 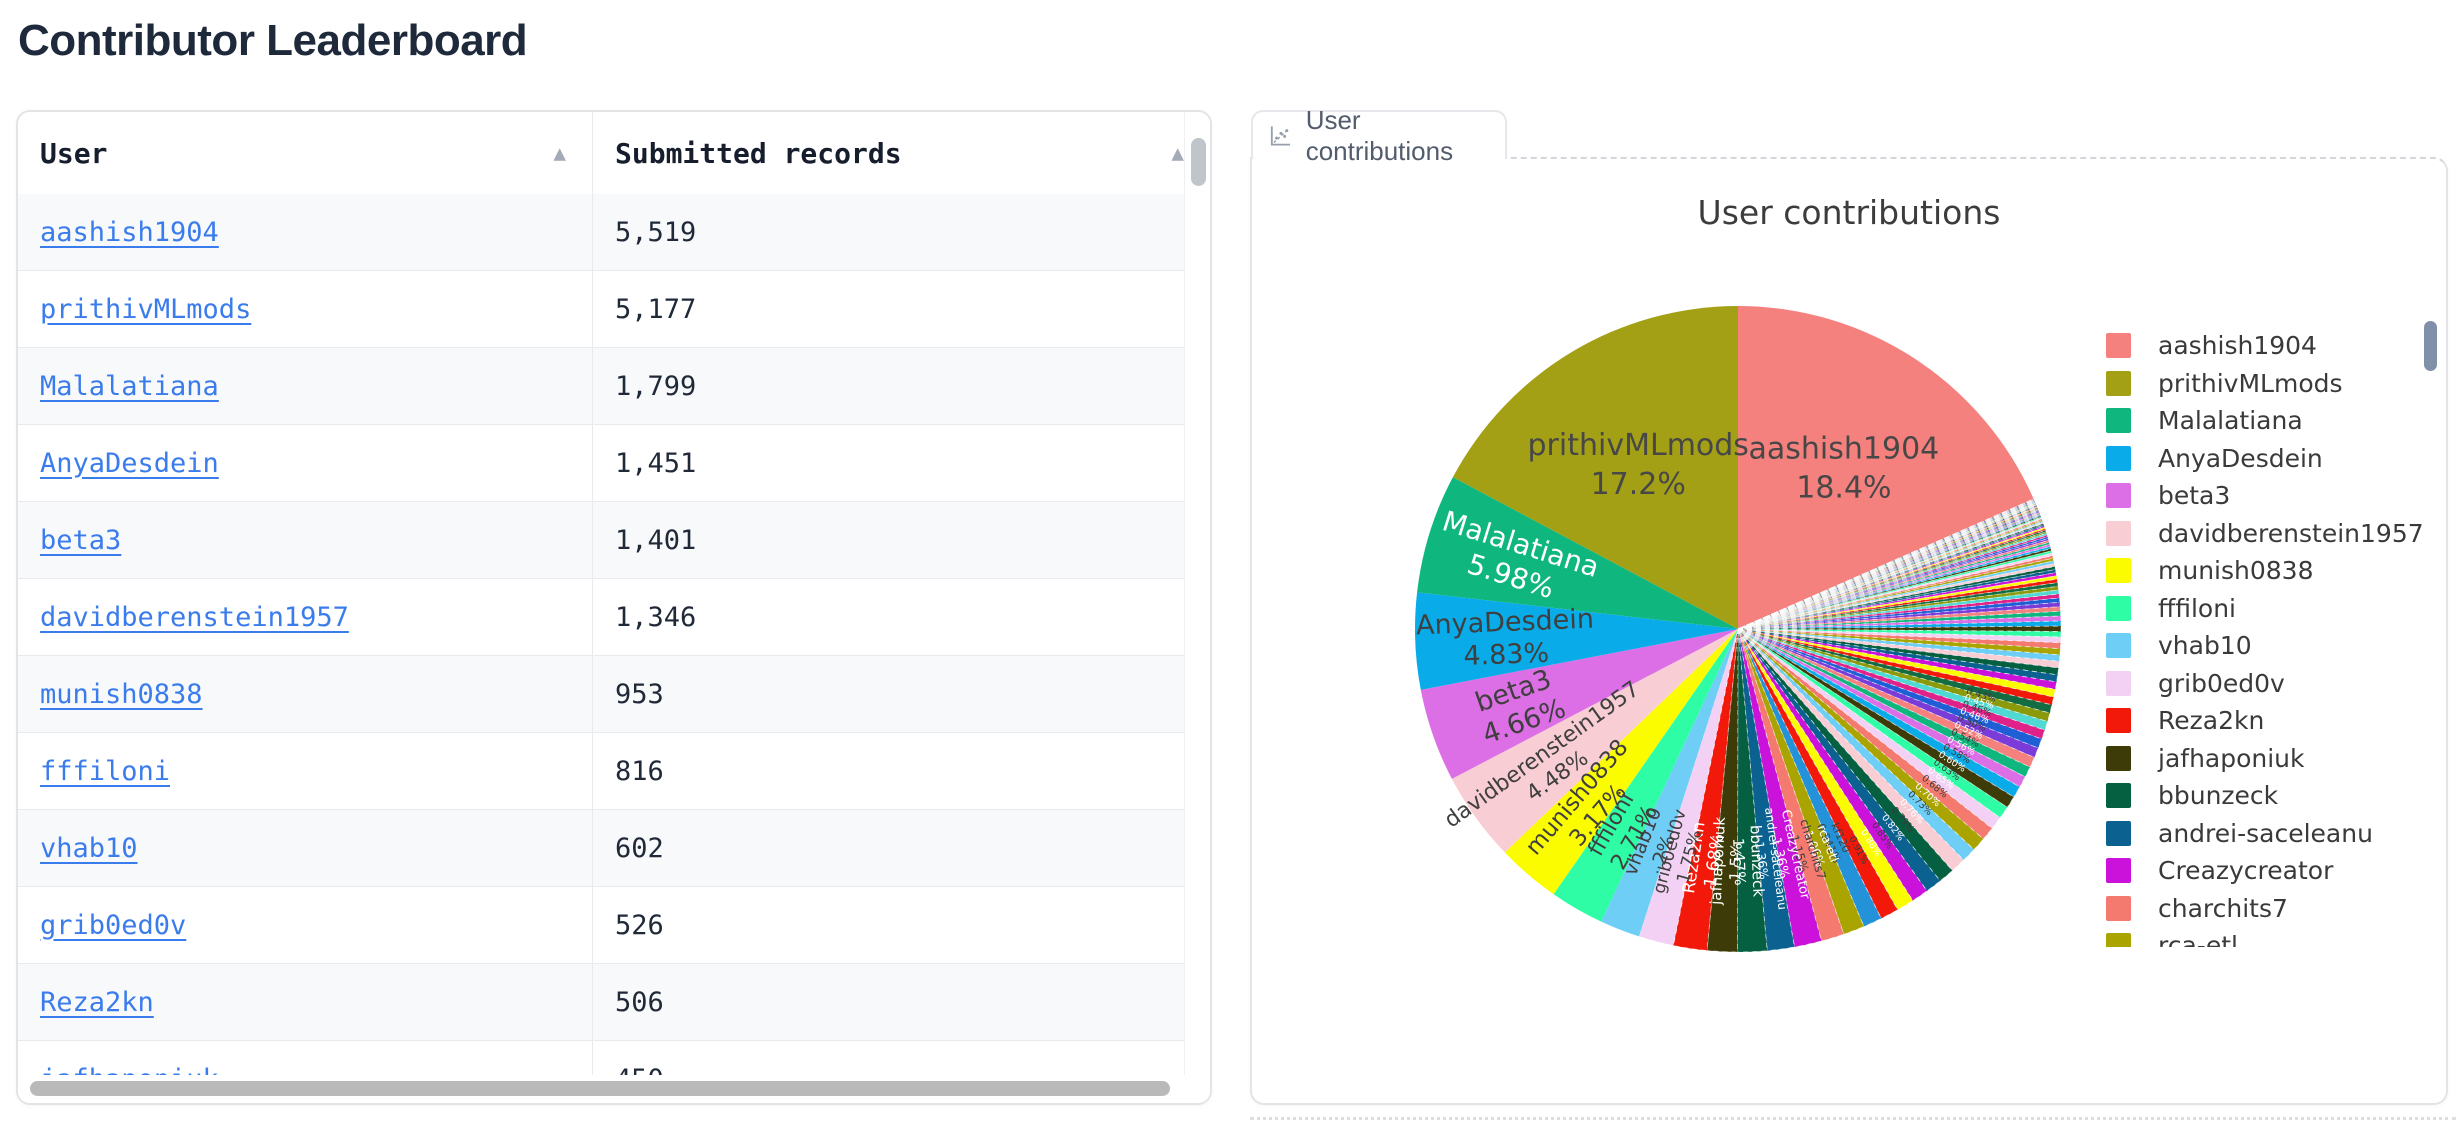 What do you see at coordinates (80, 540) in the screenshot?
I see `user-link: beta3` at bounding box center [80, 540].